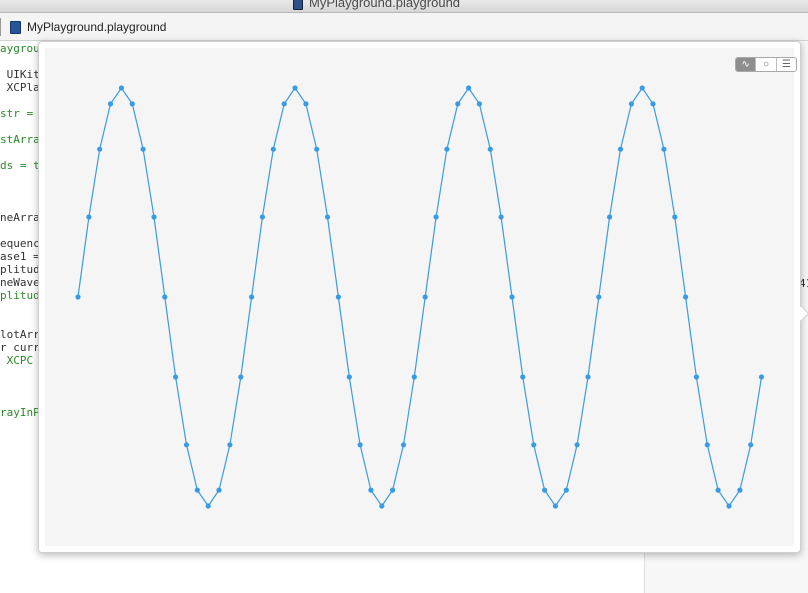 The width and height of the screenshot is (808, 593). I want to click on code-line: stArra, so click(20, 139).